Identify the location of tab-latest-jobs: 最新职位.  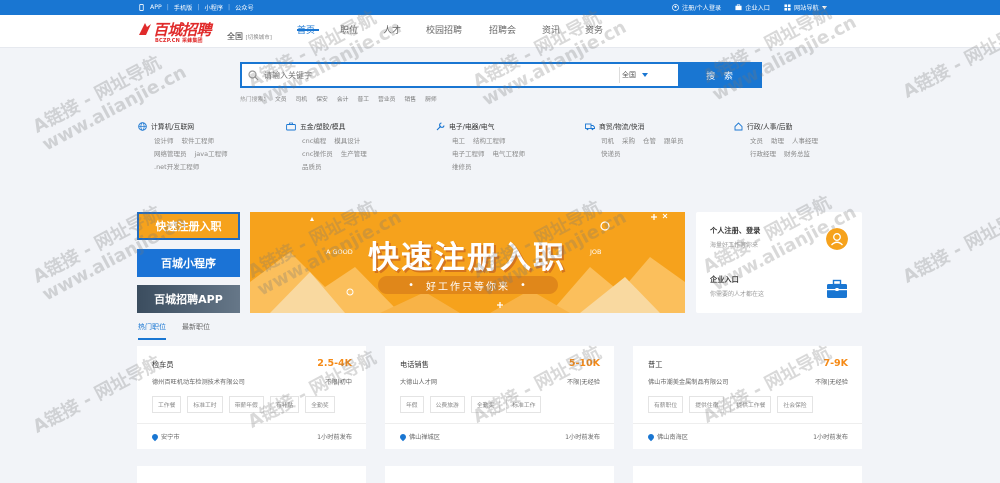
(196, 331).